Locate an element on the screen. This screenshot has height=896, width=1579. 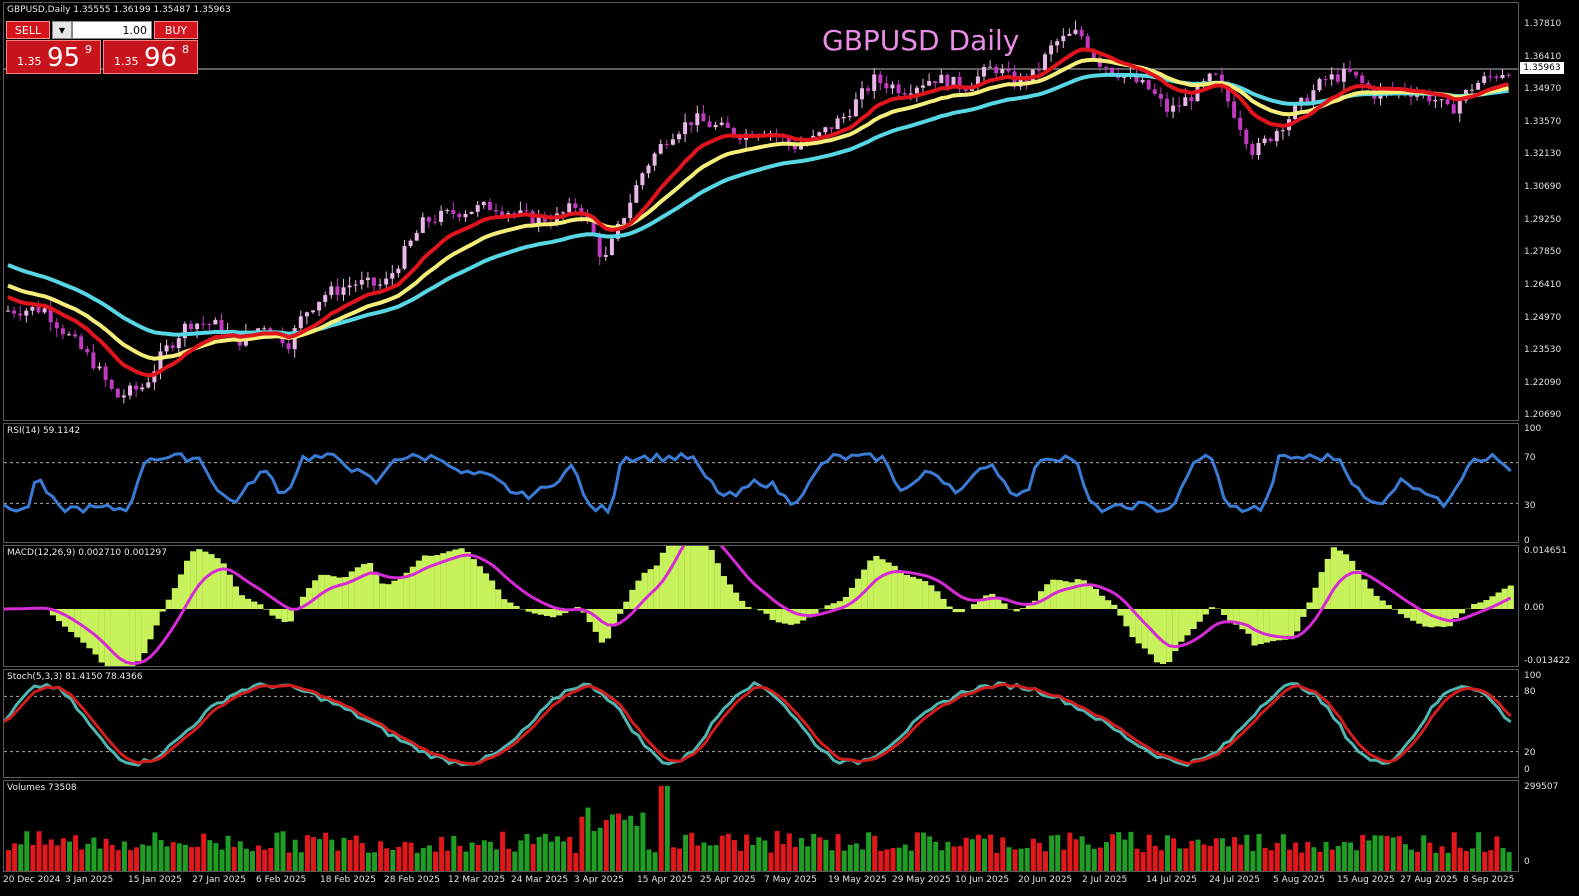
price-axis-tick: 1.27850 is located at coordinates (1543, 252).